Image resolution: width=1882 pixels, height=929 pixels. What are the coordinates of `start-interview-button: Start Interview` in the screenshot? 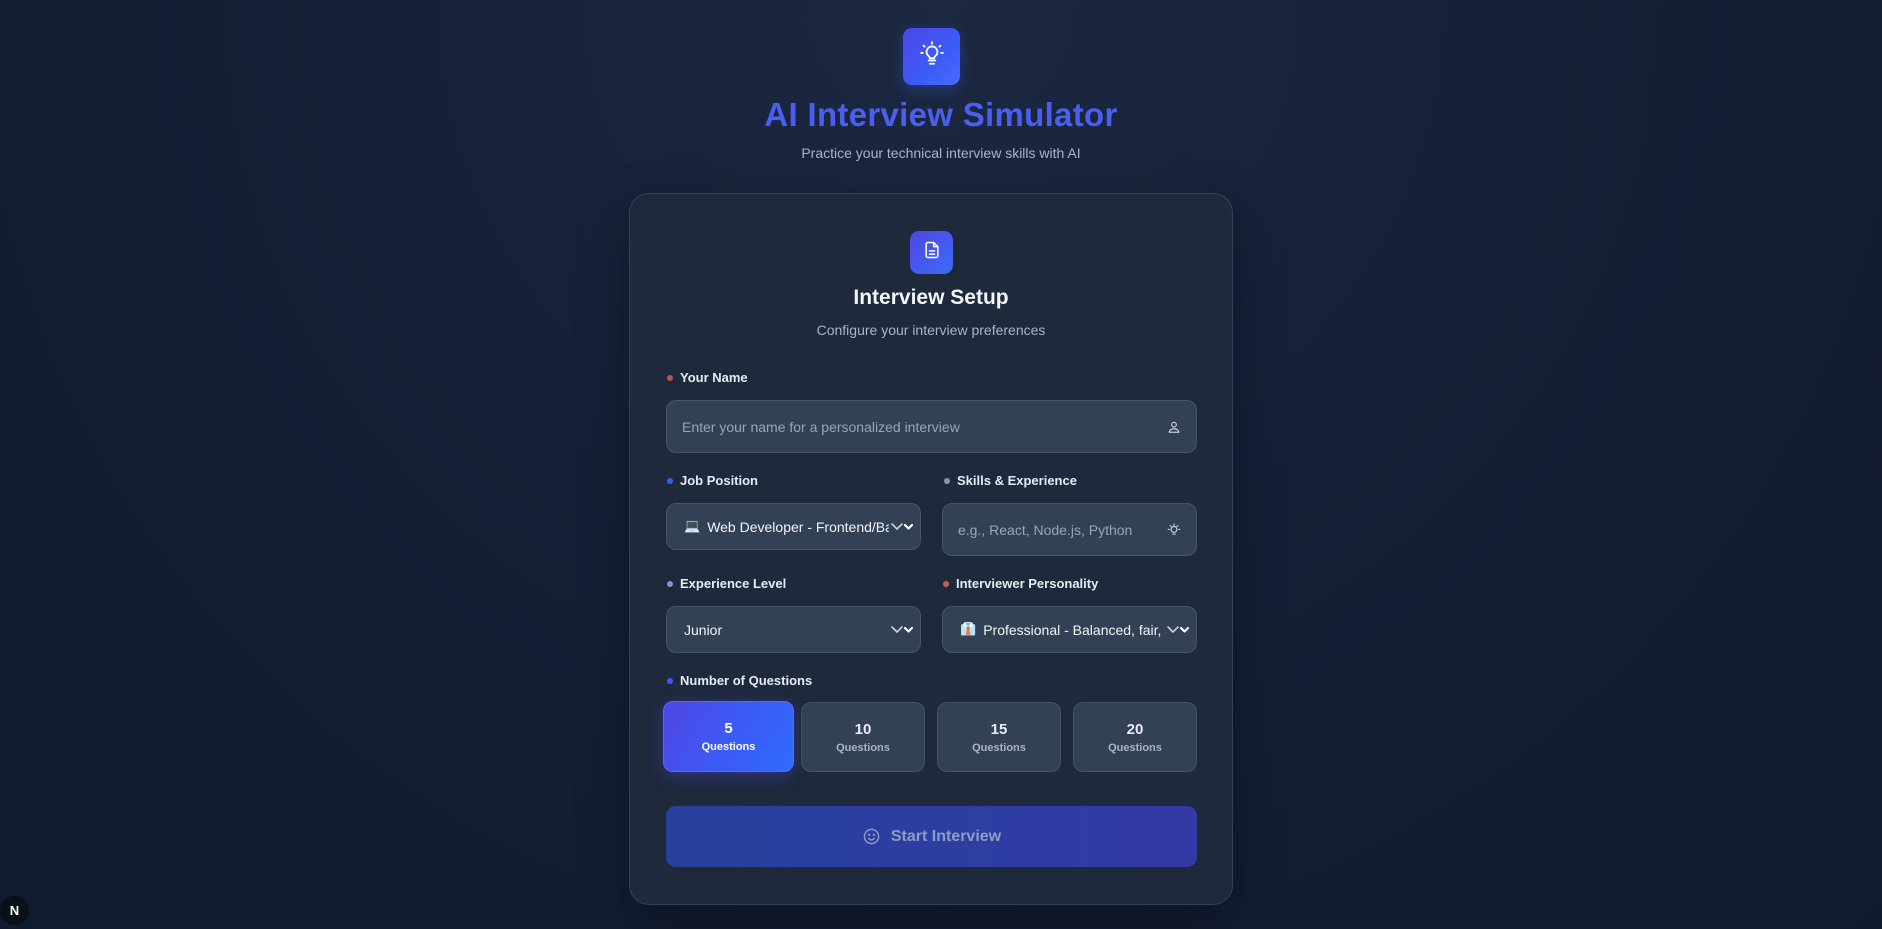 It's located at (931, 836).